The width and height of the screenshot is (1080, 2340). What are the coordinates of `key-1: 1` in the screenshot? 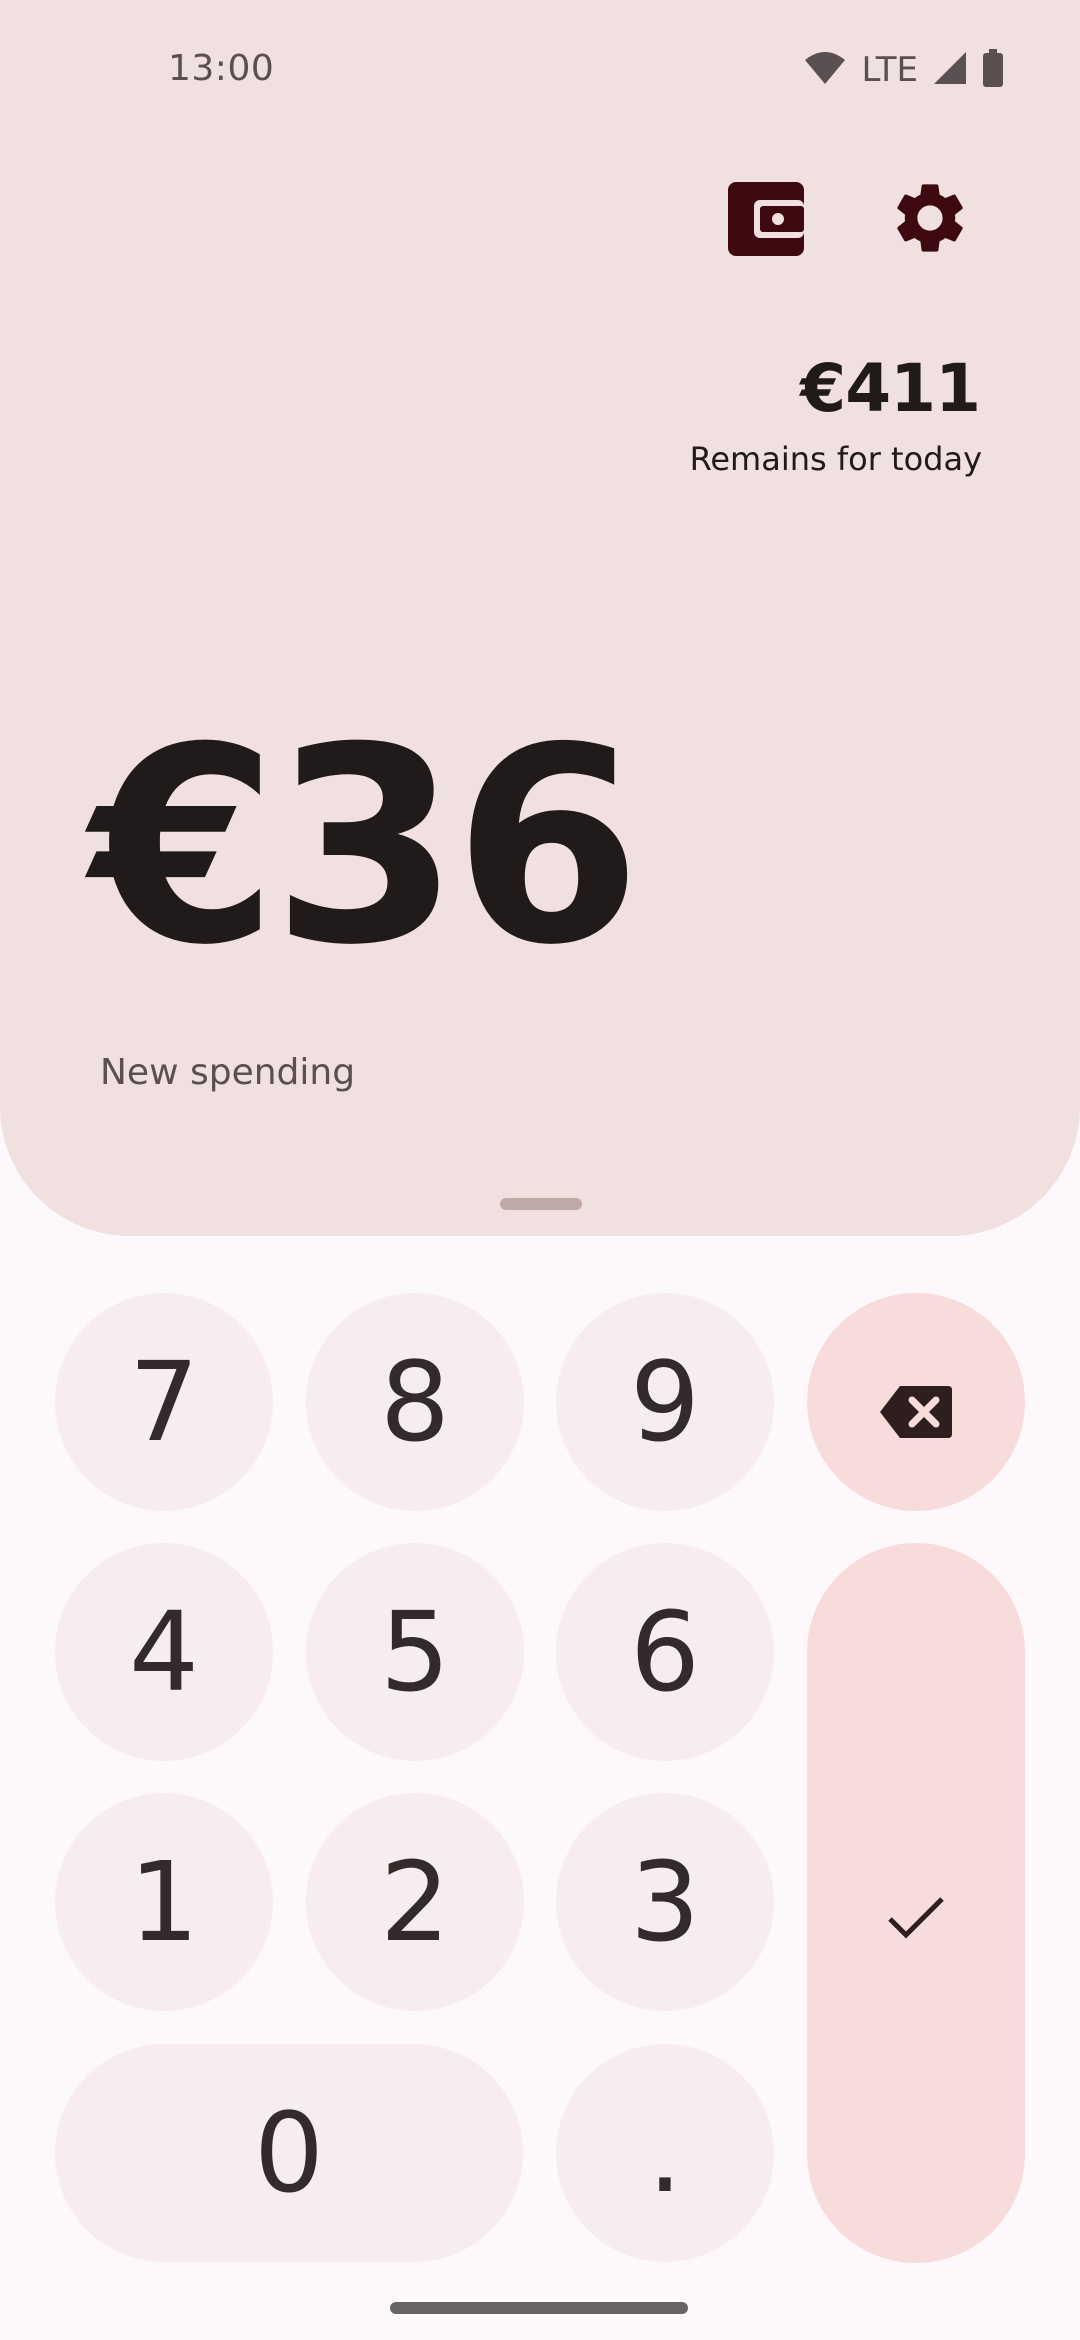 It's located at (164, 1902).